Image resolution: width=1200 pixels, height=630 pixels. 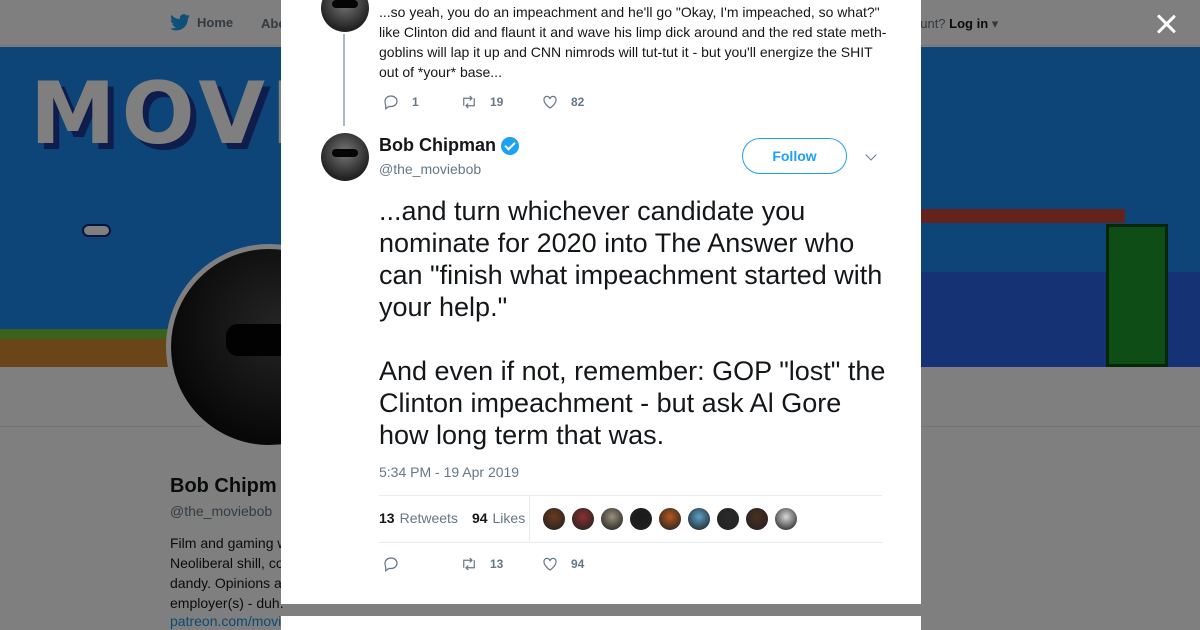 What do you see at coordinates (562, 102) in the screenshot?
I see `previous-like-button: 82` at bounding box center [562, 102].